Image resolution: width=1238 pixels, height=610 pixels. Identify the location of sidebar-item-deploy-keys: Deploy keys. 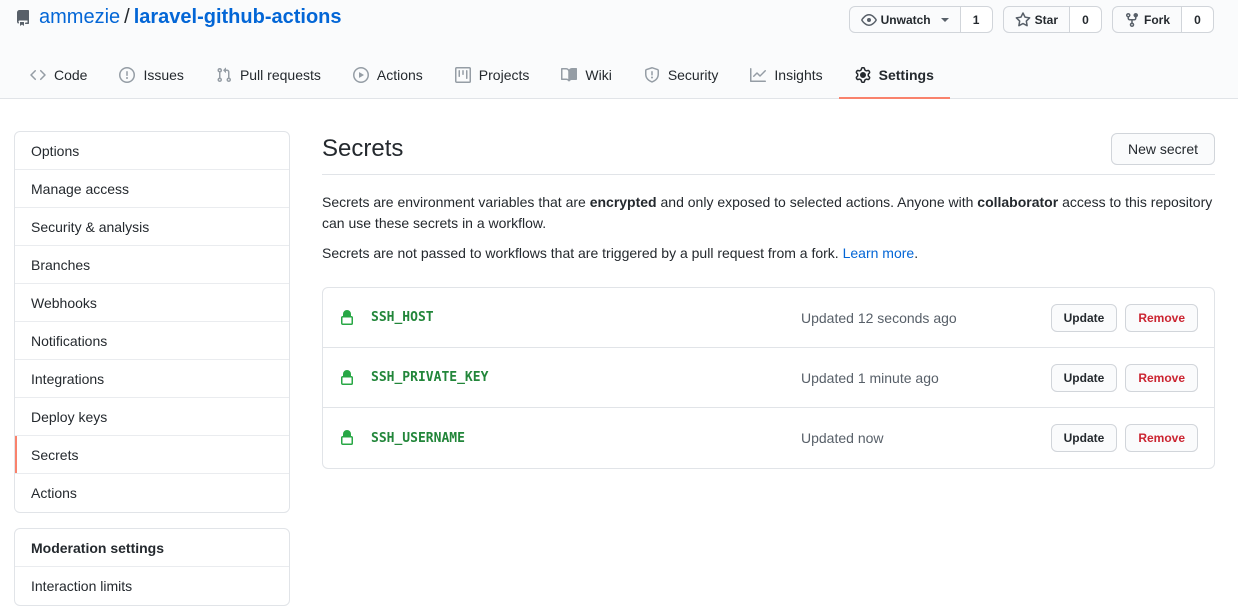
(152, 417).